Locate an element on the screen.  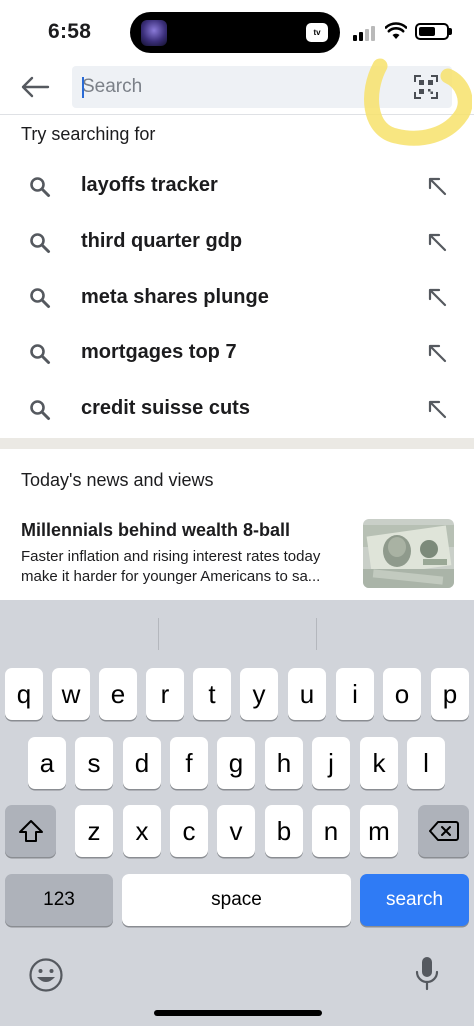
key-i: i is located at coordinates (355, 694).